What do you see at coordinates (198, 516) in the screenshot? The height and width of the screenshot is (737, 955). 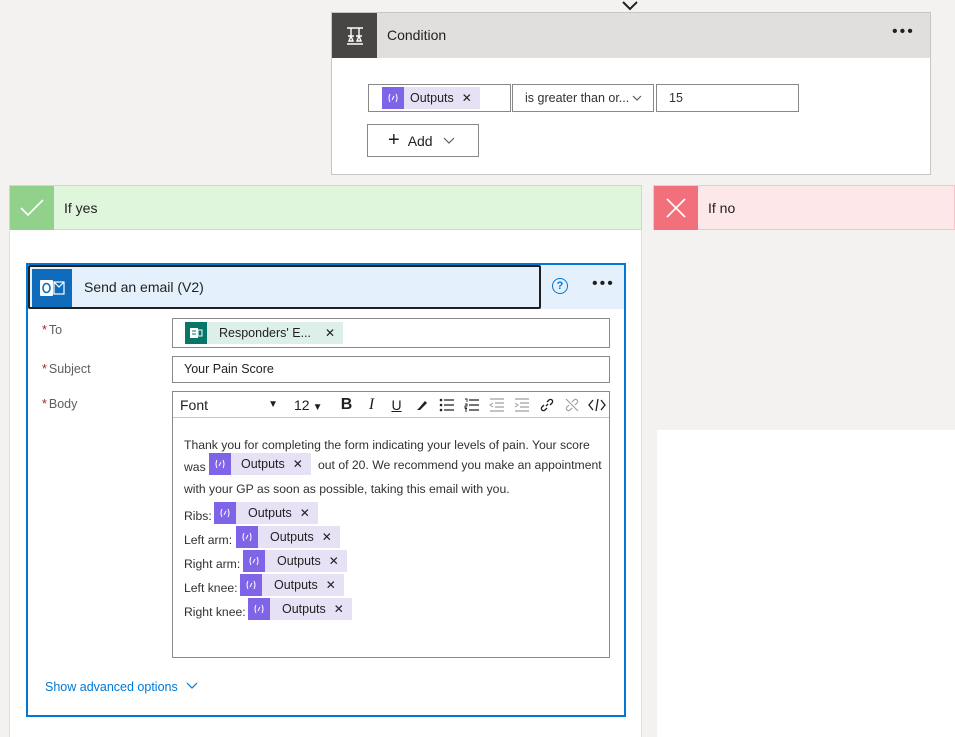 I see `list-item: Ribs:` at bounding box center [198, 516].